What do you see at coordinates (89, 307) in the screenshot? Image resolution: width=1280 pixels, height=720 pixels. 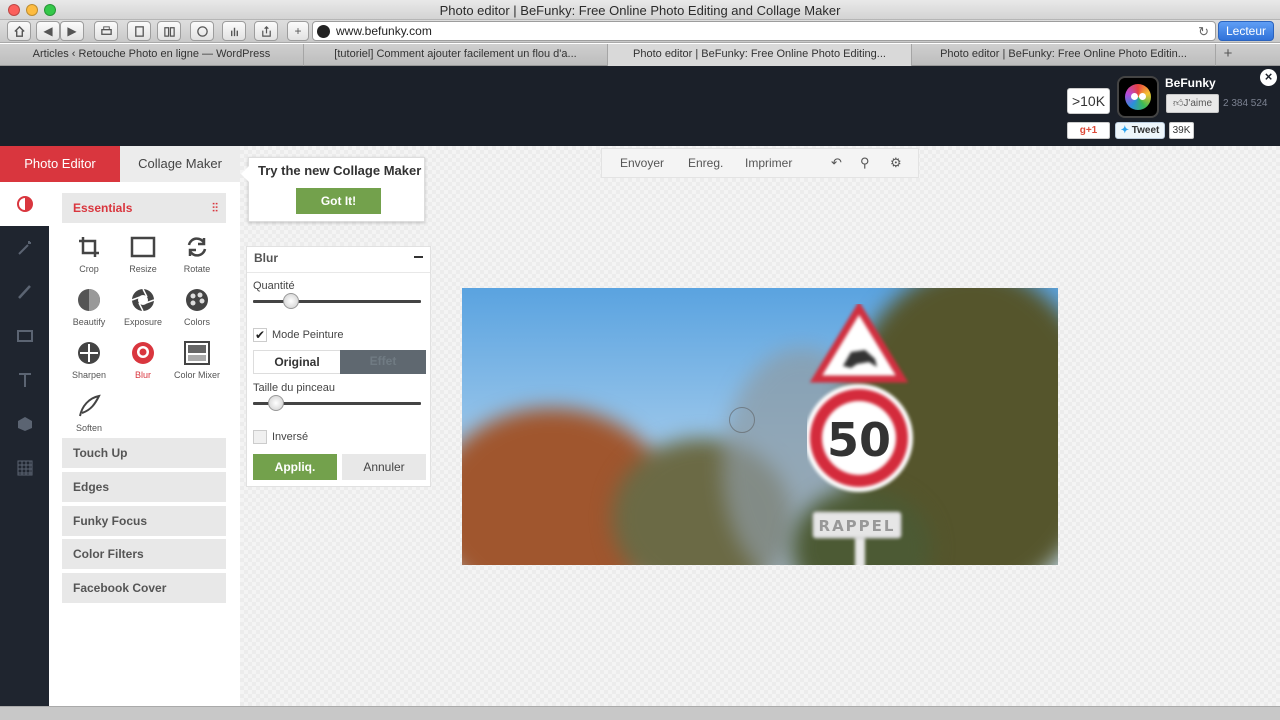 I see `tool-beautify: Beautify` at bounding box center [89, 307].